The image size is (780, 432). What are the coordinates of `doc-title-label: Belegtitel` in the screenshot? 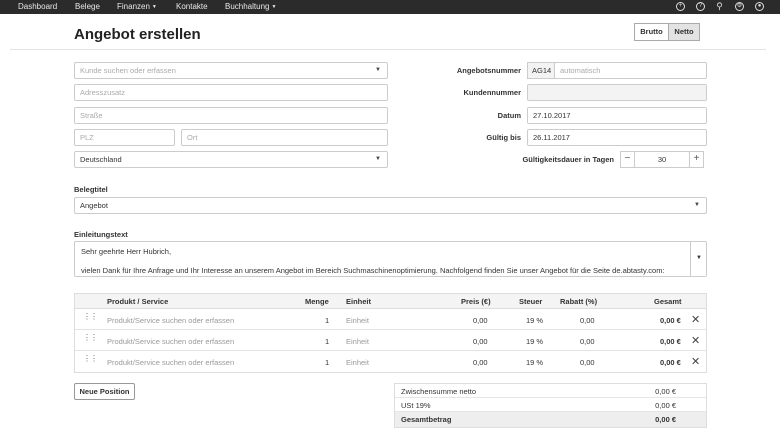 It's located at (91, 189).